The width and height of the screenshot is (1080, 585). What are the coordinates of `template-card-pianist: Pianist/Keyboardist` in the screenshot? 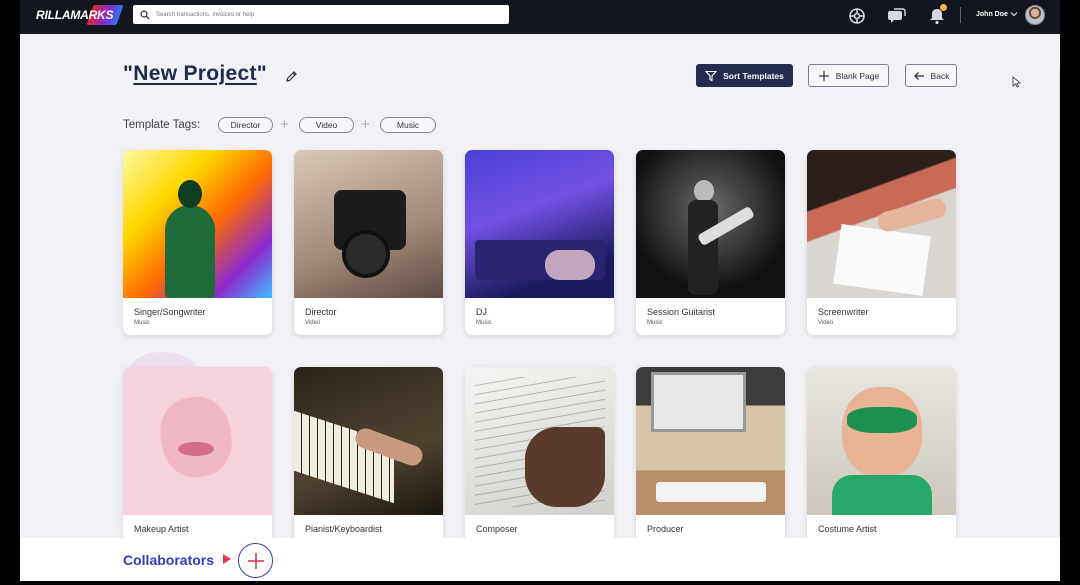 It's located at (368, 452).